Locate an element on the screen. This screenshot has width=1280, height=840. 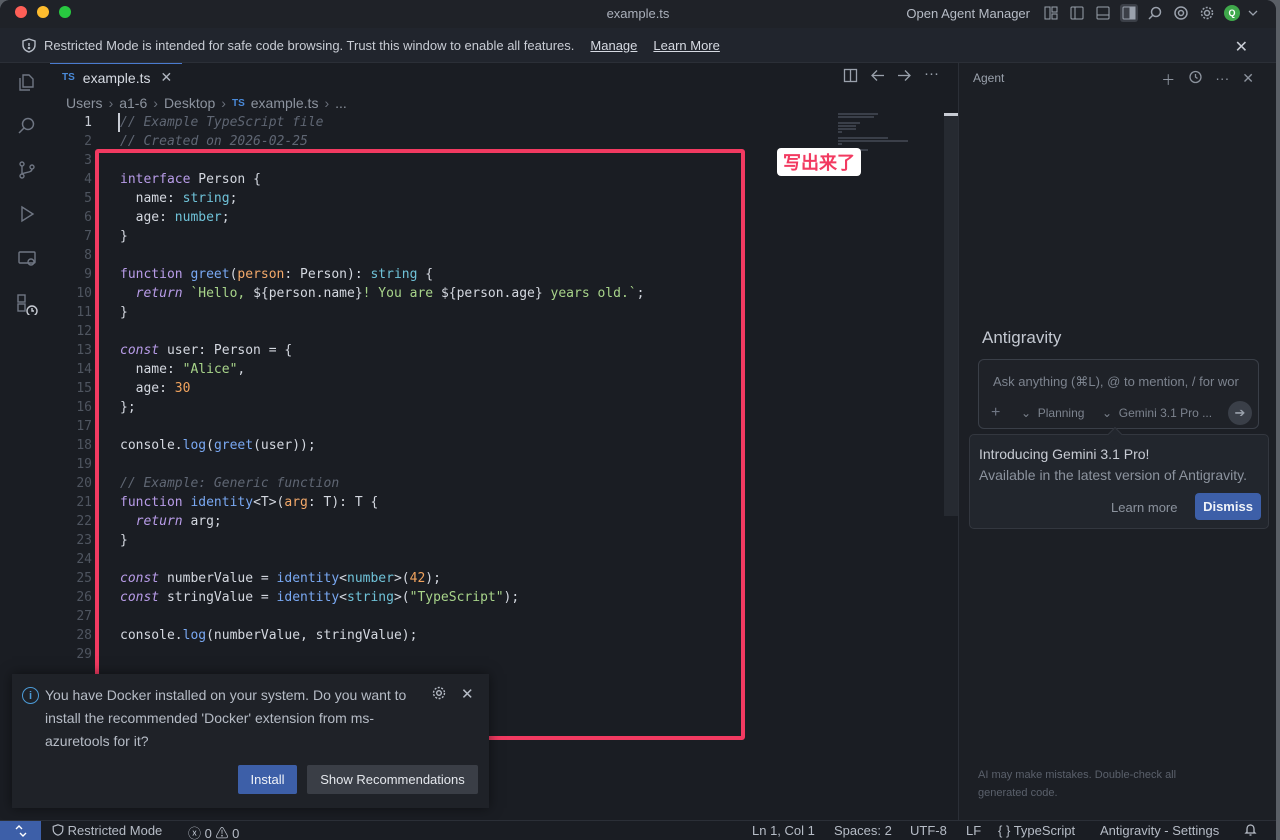
send-arrow-icon: ➔ is located at coordinates (1240, 413).